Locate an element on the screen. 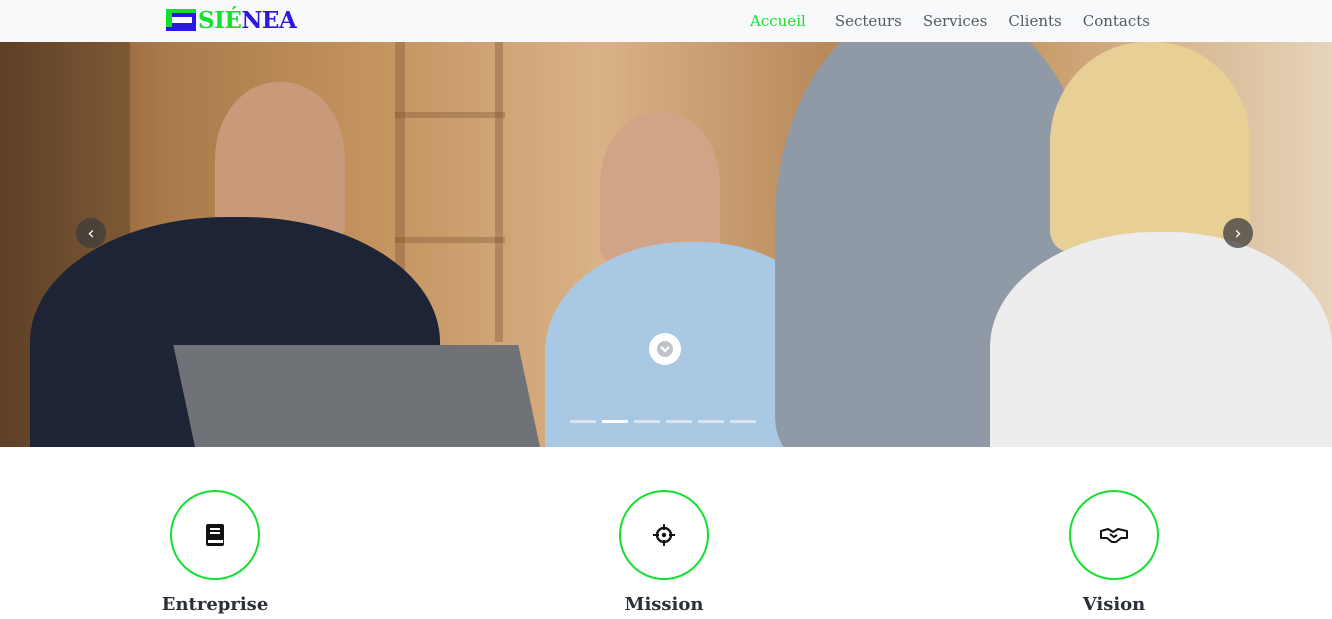 Image resolution: width=1332 pixels, height=619 pixels. carousel-indicator-active is located at coordinates (615, 421).